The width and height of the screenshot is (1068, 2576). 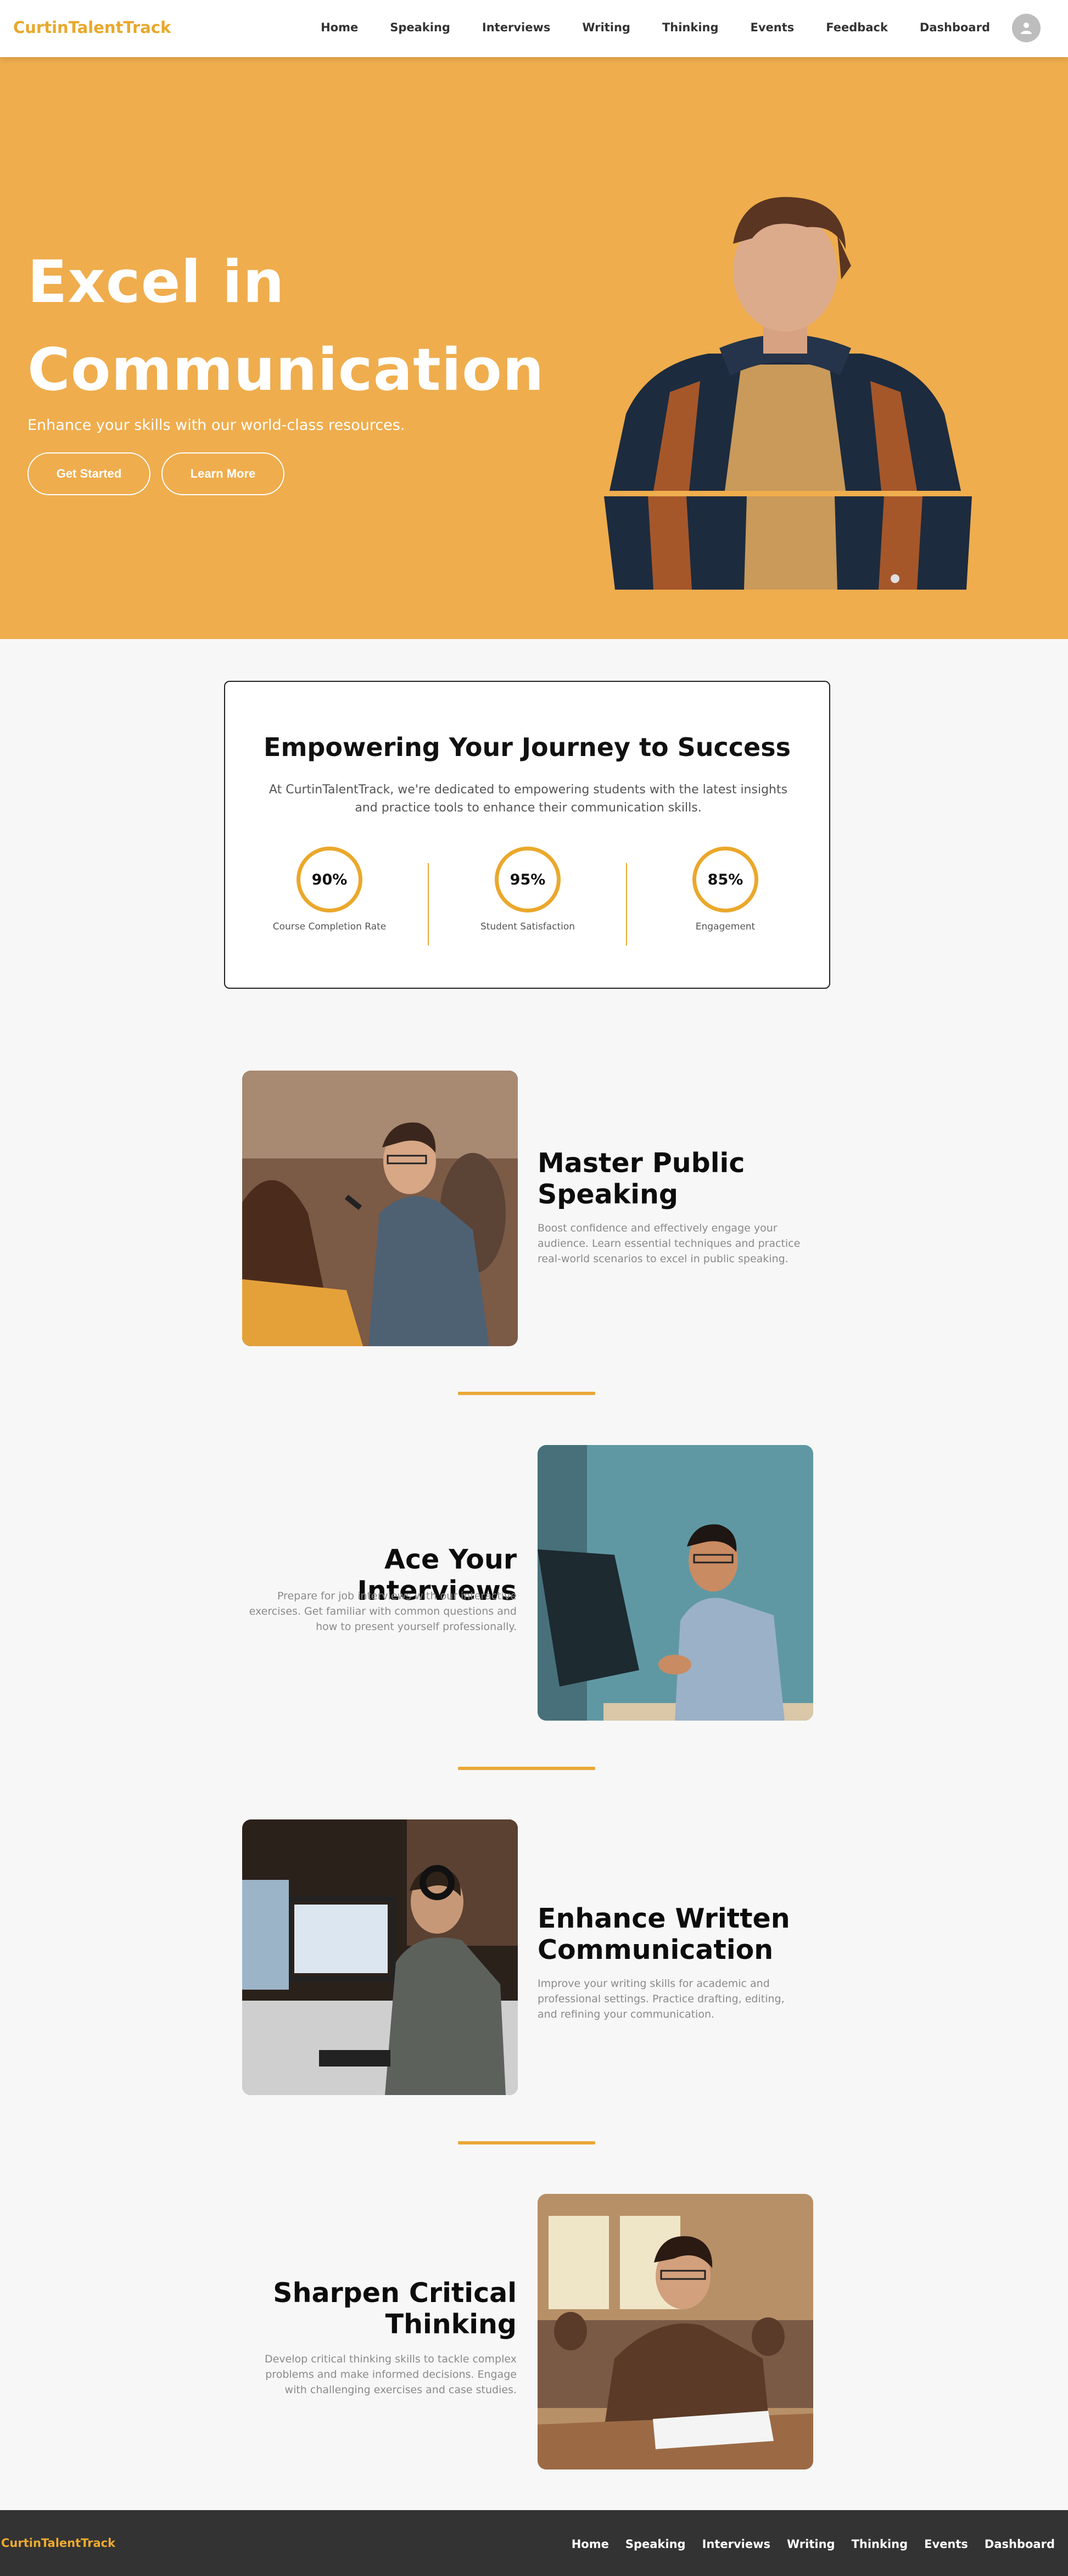 What do you see at coordinates (339, 28) in the screenshot?
I see `nav-link-home: Home` at bounding box center [339, 28].